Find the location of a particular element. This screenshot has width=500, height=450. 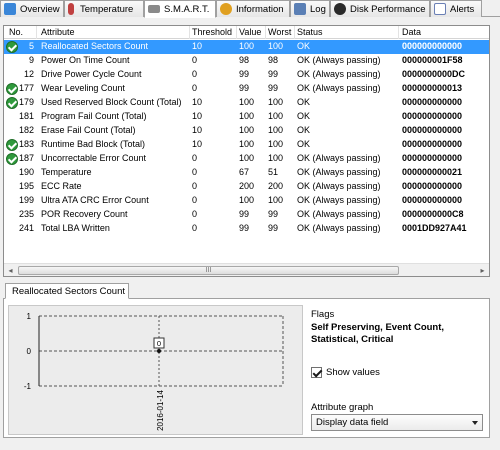

show-values-checkbox: Show values is located at coordinates (345, 372).